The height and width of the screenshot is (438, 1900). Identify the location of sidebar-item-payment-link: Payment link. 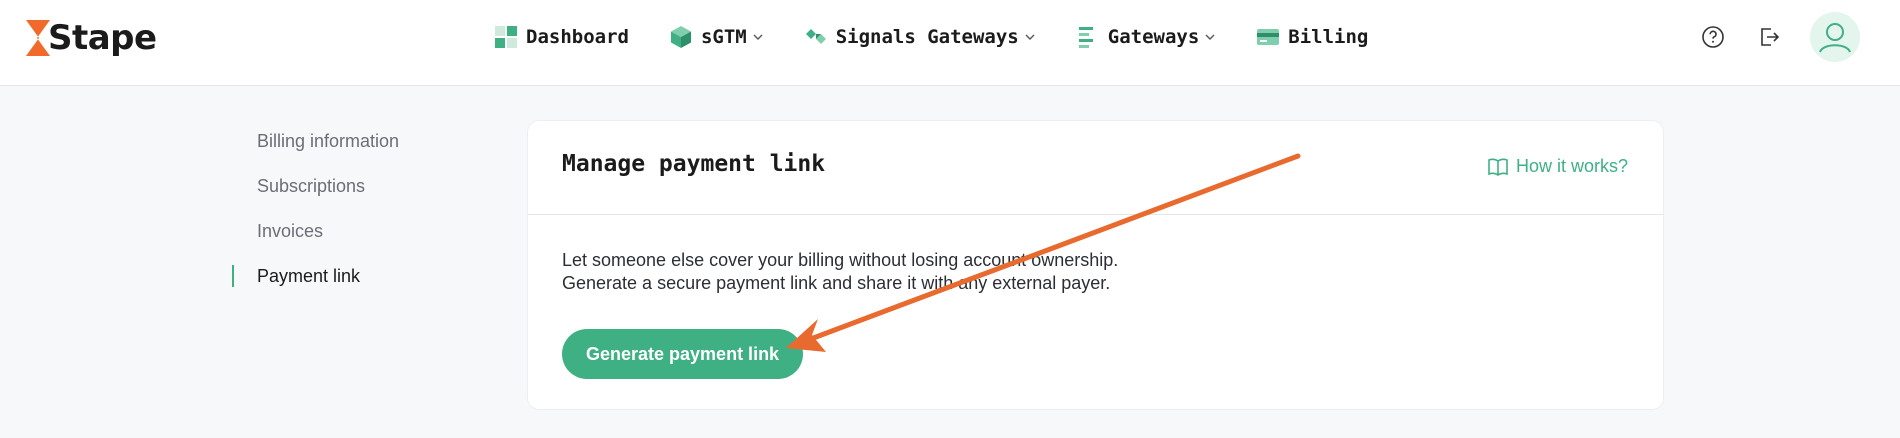
(362, 282).